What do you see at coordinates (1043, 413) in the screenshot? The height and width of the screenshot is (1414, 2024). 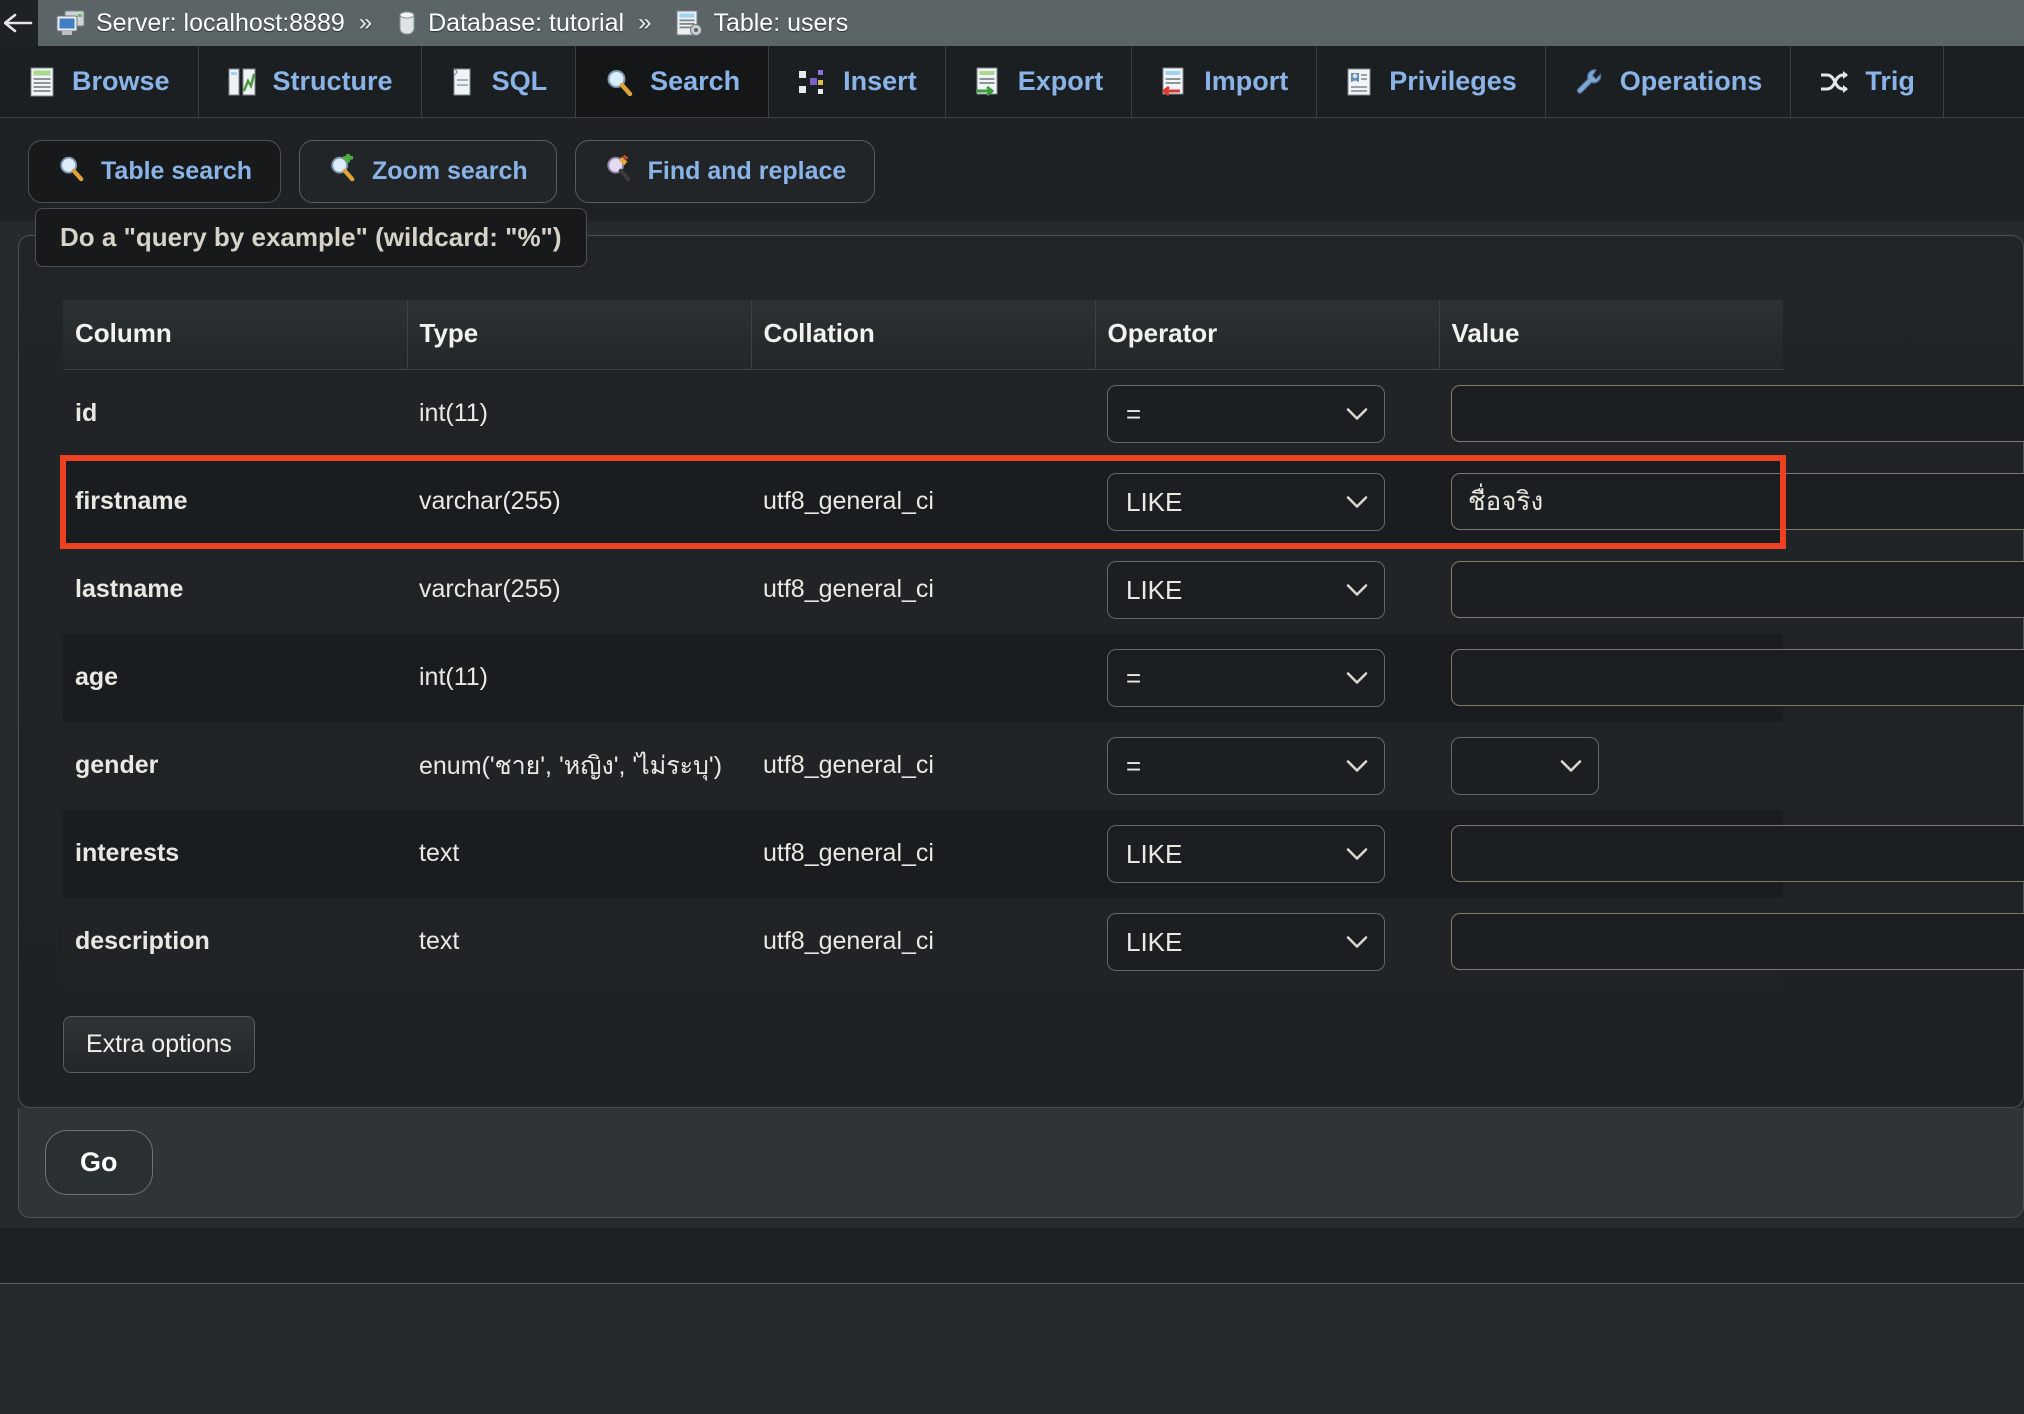 I see `table-row: id int(11) =` at bounding box center [1043, 413].